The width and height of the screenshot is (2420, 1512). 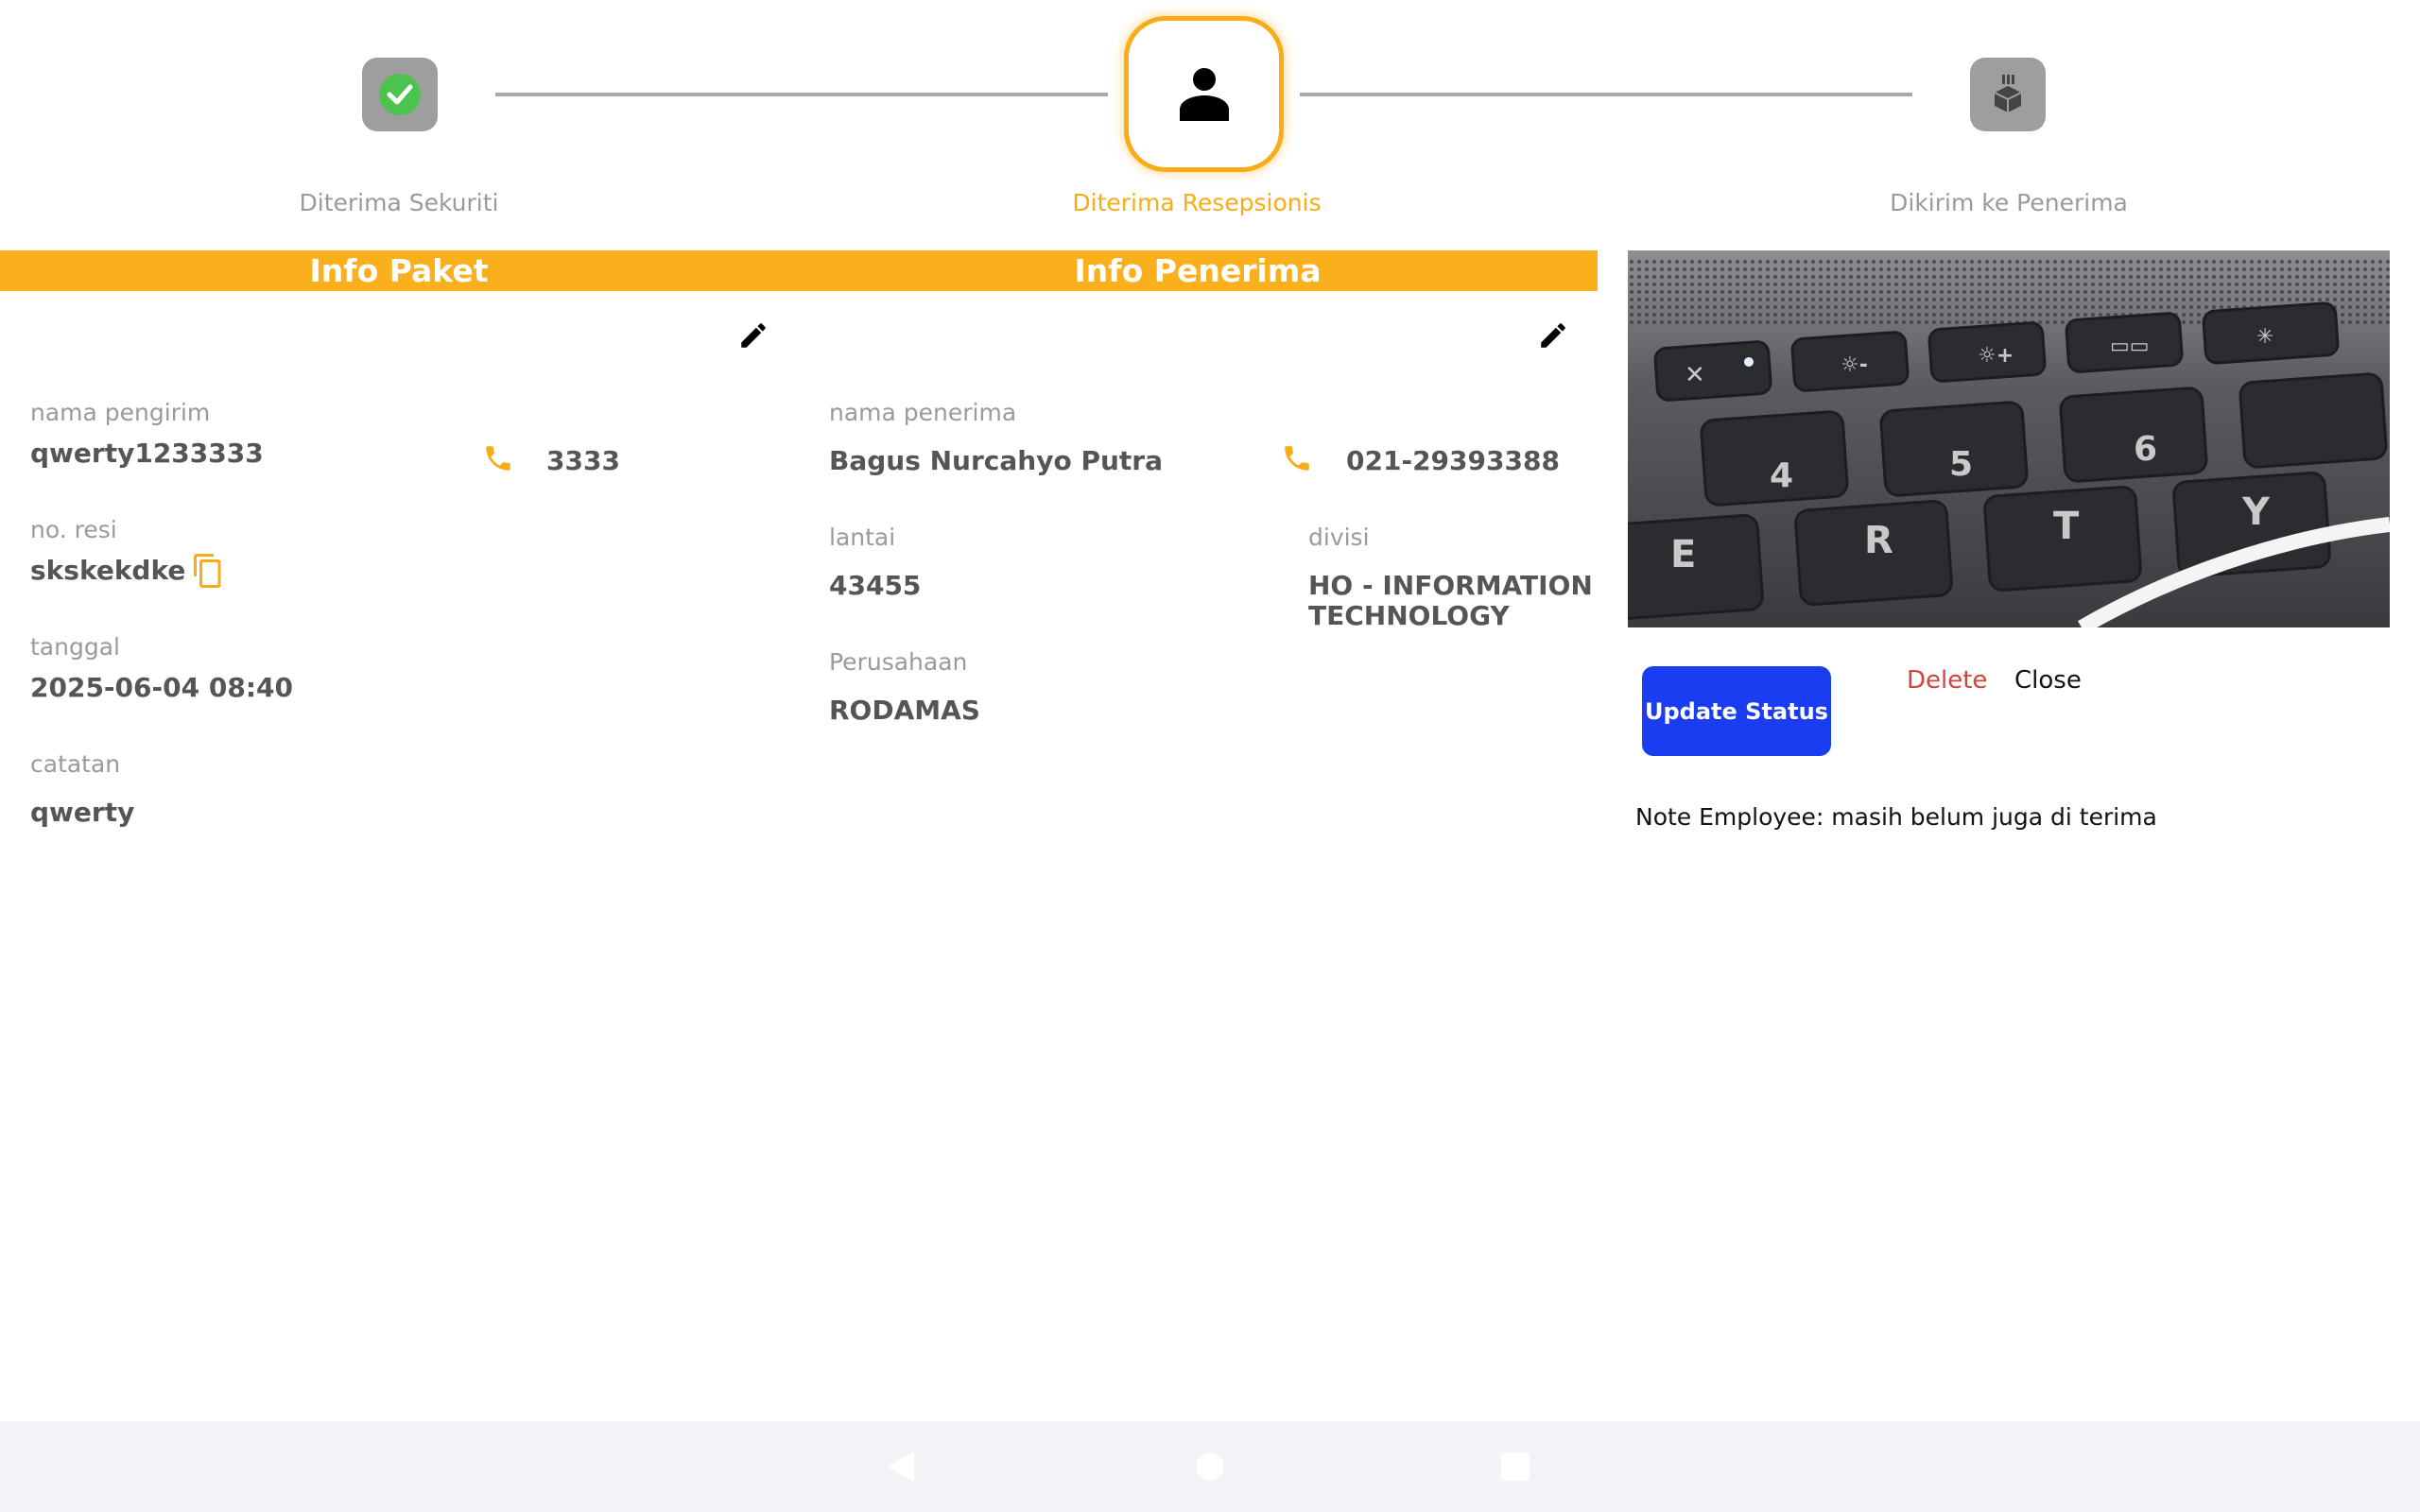 What do you see at coordinates (1297, 458) in the screenshot?
I see `recipient-phone-icon` at bounding box center [1297, 458].